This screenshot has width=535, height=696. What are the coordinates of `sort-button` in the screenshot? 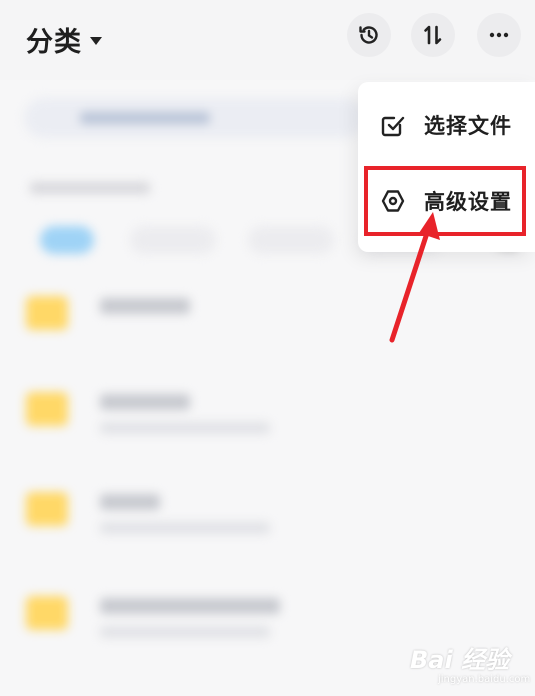 It's located at (433, 35).